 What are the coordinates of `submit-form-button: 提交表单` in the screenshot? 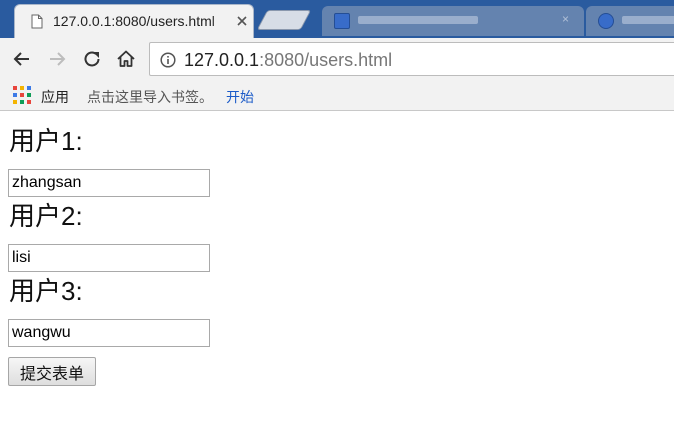 It's located at (52, 371).